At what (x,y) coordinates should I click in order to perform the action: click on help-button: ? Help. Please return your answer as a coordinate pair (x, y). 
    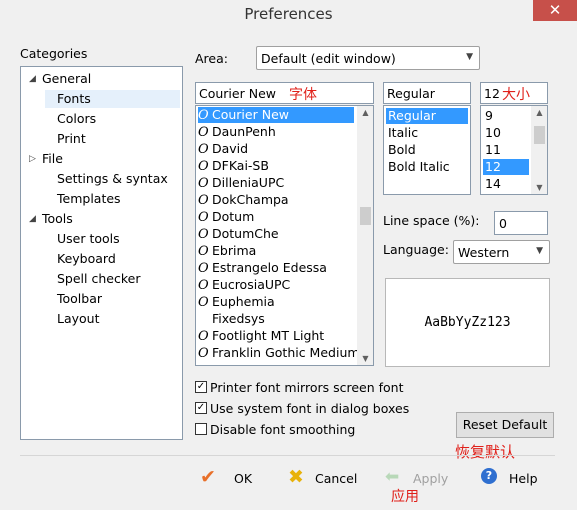
    Looking at the image, I should click on (514, 479).